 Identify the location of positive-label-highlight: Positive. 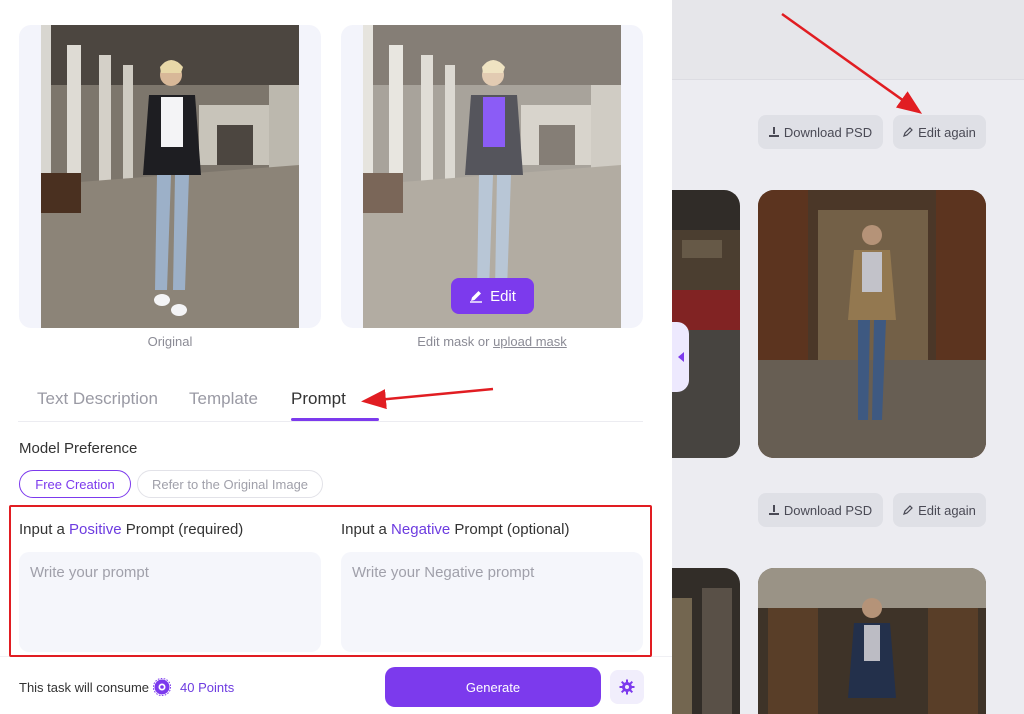
(95, 529).